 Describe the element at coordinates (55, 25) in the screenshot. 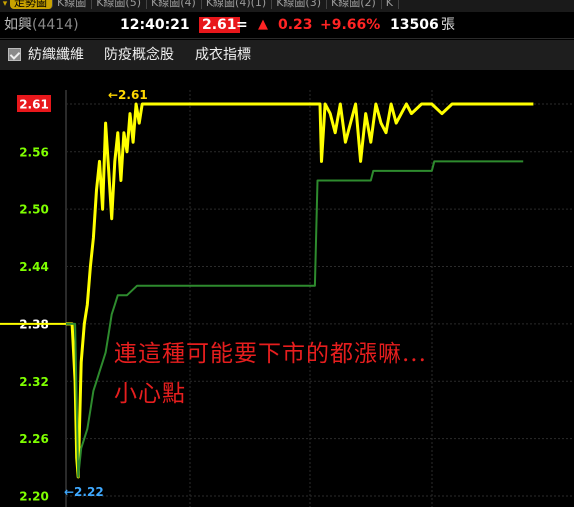

I see `stock-code: (4414)` at that location.